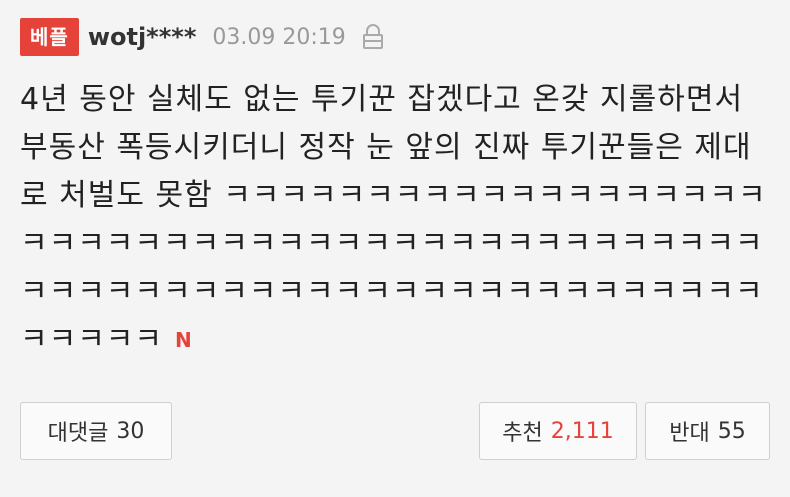 The height and width of the screenshot is (497, 790). Describe the element at coordinates (395, 37) in the screenshot. I see `comment-meta: 베플 wotj**** 03.09 20:19` at that location.